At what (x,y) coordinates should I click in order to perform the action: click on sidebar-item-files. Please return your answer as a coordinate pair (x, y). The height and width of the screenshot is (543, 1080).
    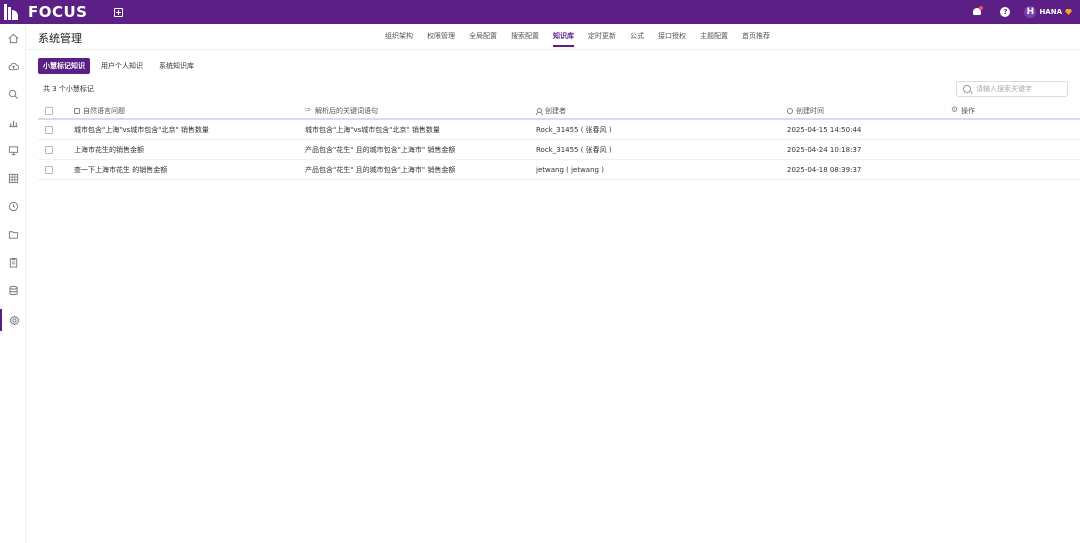
    Looking at the image, I should click on (13, 234).